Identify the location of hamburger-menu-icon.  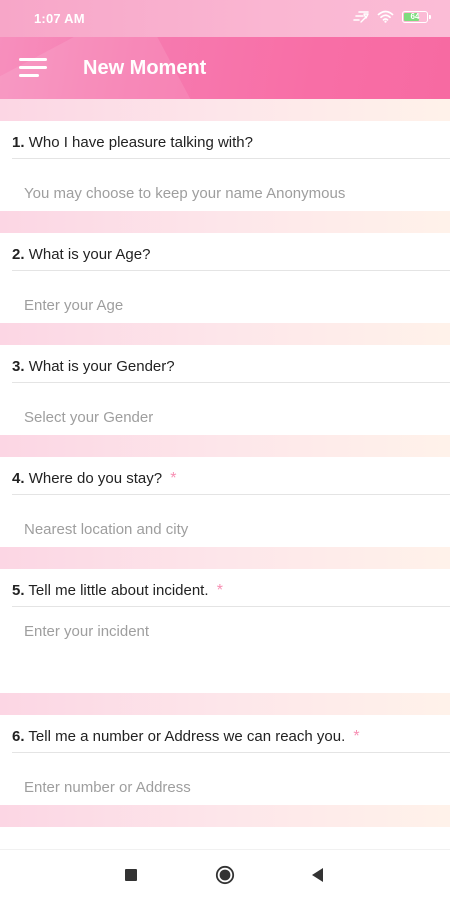
(33, 68).